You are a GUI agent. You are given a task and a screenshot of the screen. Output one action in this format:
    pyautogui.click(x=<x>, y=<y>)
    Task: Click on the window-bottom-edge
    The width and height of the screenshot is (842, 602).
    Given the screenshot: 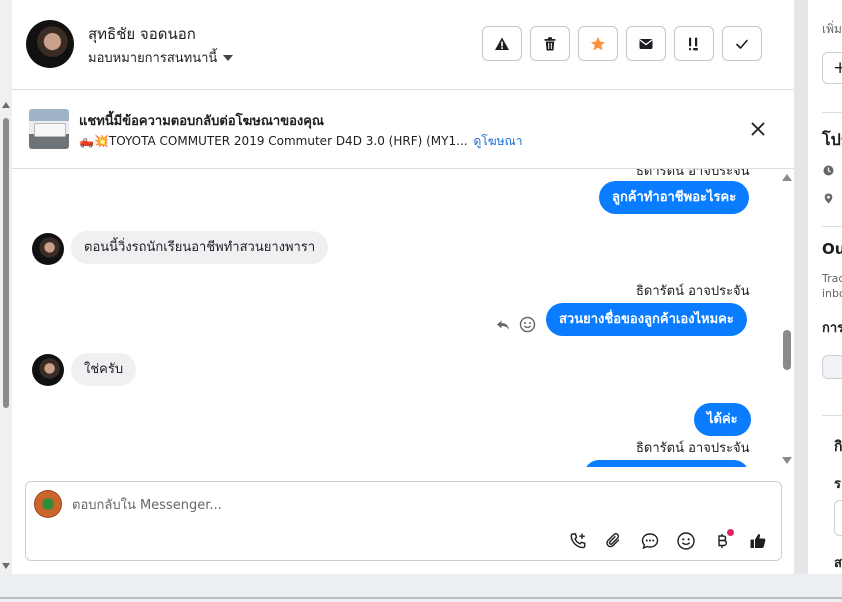 What is the action you would take?
    pyautogui.click(x=421, y=588)
    